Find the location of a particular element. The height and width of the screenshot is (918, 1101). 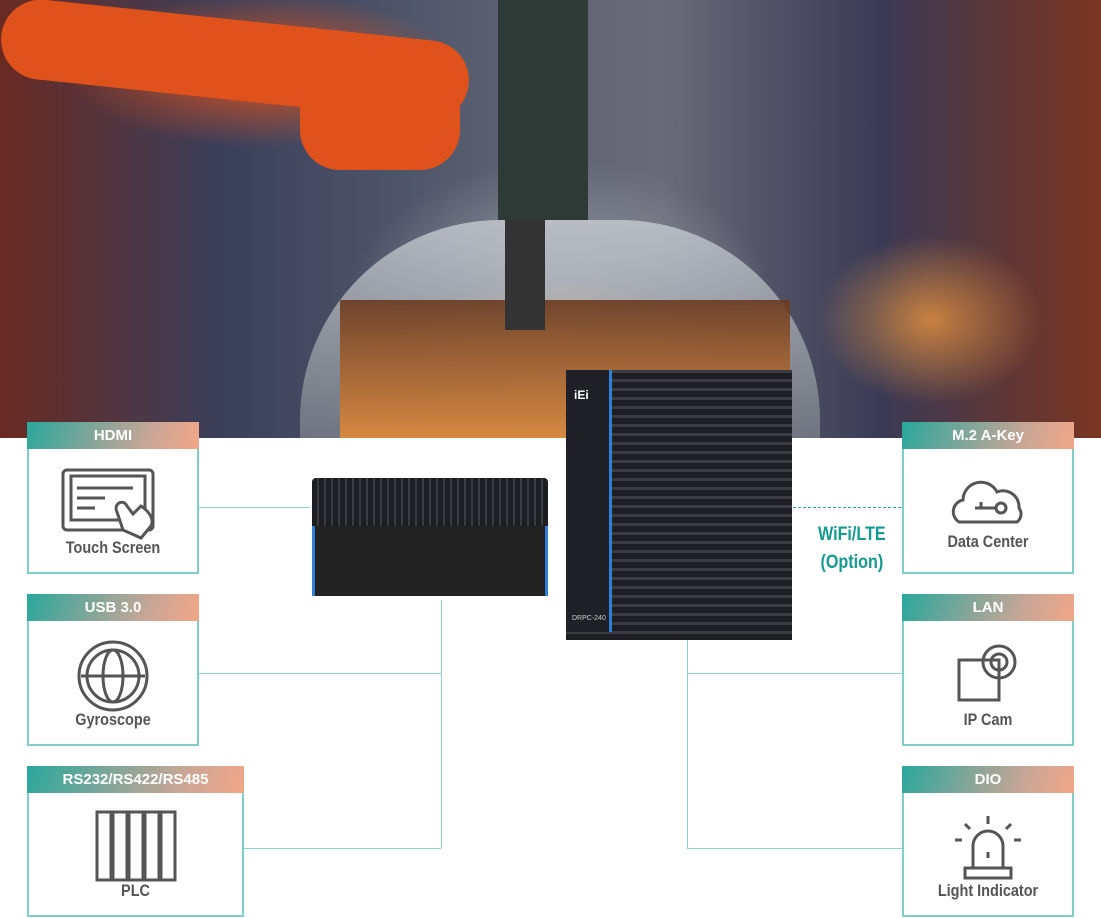

ip-camera-icon is located at coordinates (987, 673).